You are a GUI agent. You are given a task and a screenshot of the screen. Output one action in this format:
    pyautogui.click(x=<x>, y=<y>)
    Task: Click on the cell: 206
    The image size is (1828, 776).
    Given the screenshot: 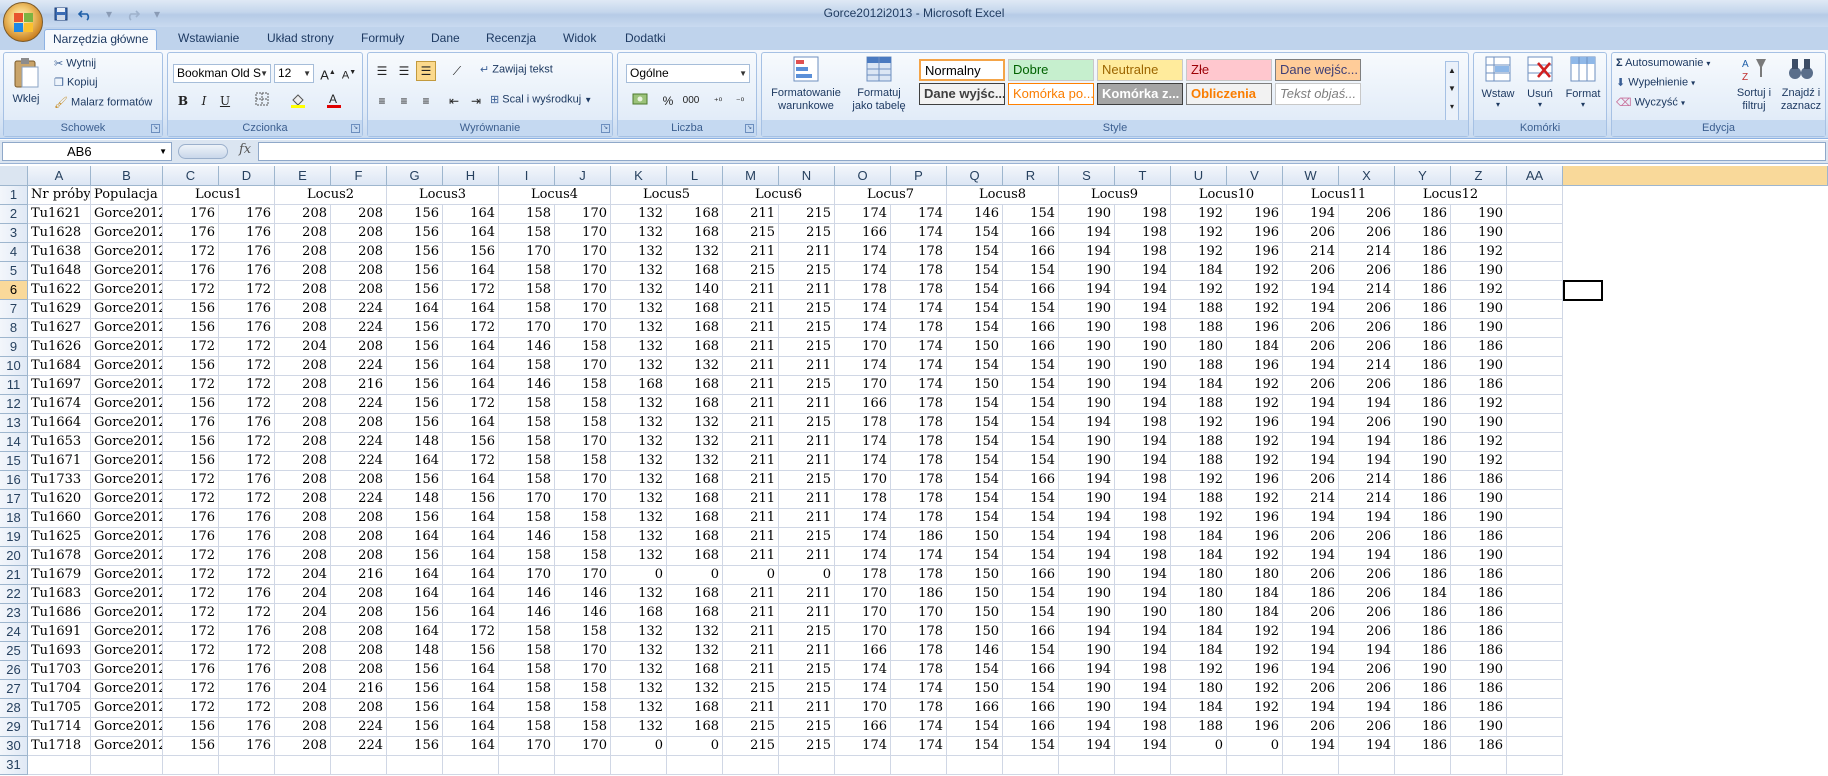 What is the action you would take?
    pyautogui.click(x=1311, y=347)
    